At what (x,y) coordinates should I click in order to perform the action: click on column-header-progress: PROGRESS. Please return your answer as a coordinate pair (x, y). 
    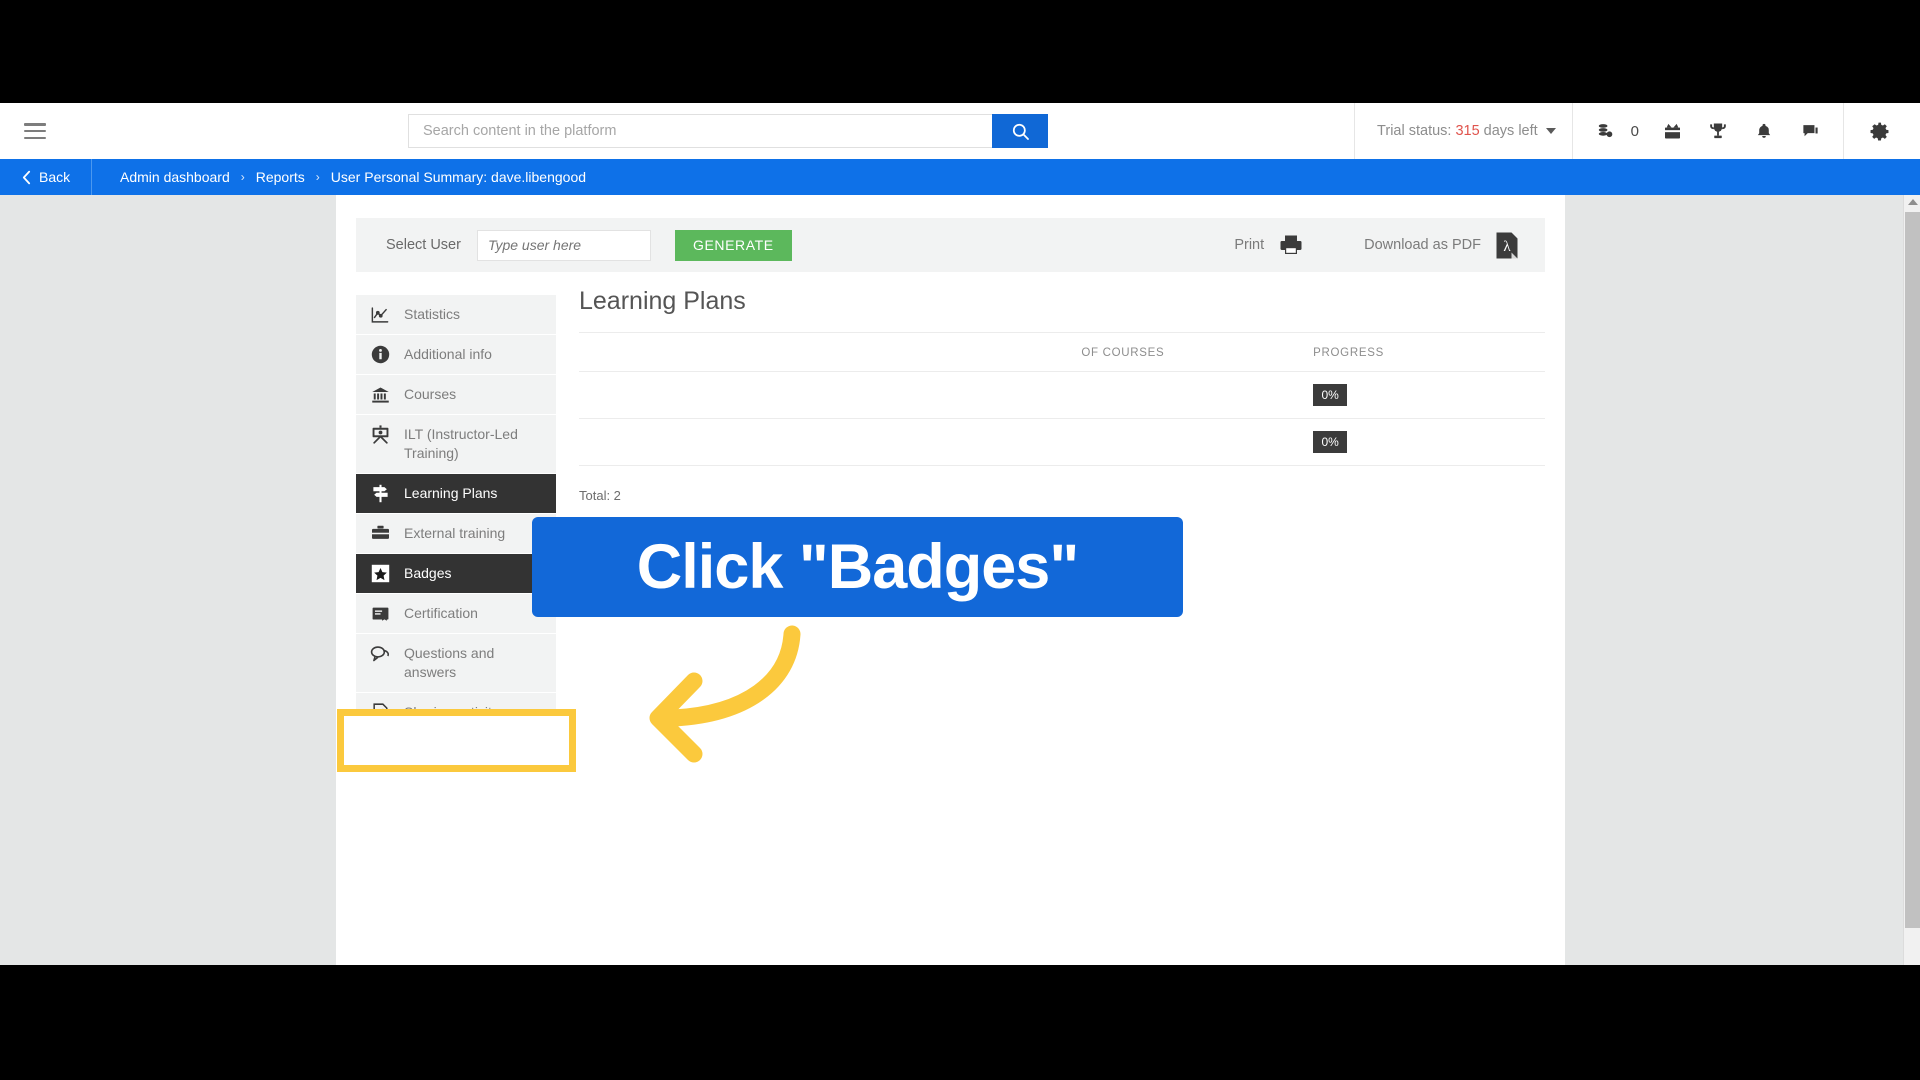
    Looking at the image, I should click on (1429, 352).